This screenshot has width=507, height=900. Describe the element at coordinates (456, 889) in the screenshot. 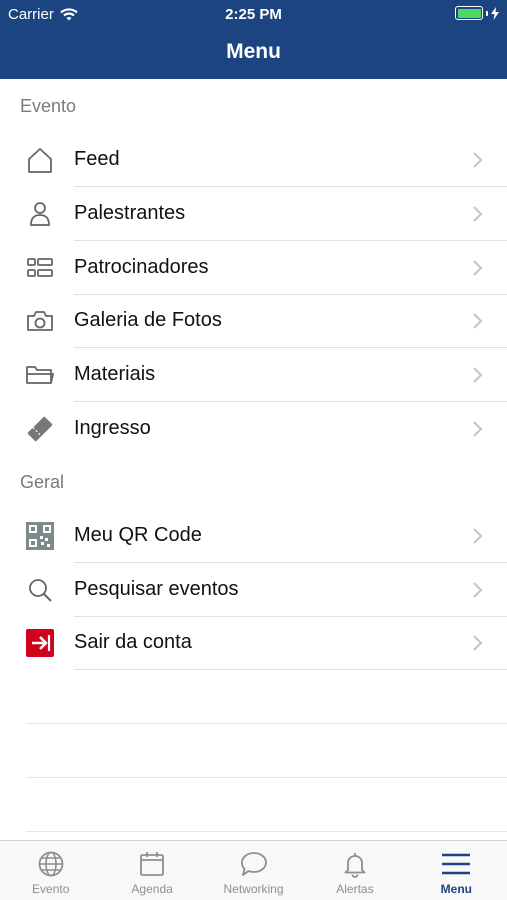

I see `tab-label: Menu` at that location.